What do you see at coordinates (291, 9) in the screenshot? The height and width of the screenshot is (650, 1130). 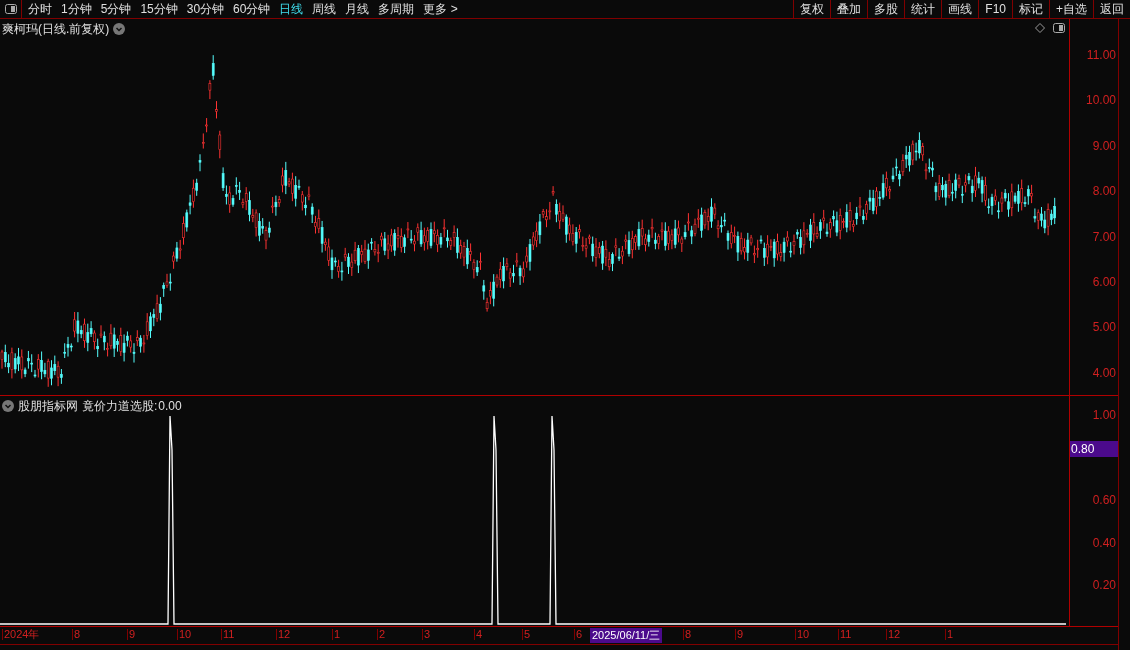 I see `period-tab: 日线` at bounding box center [291, 9].